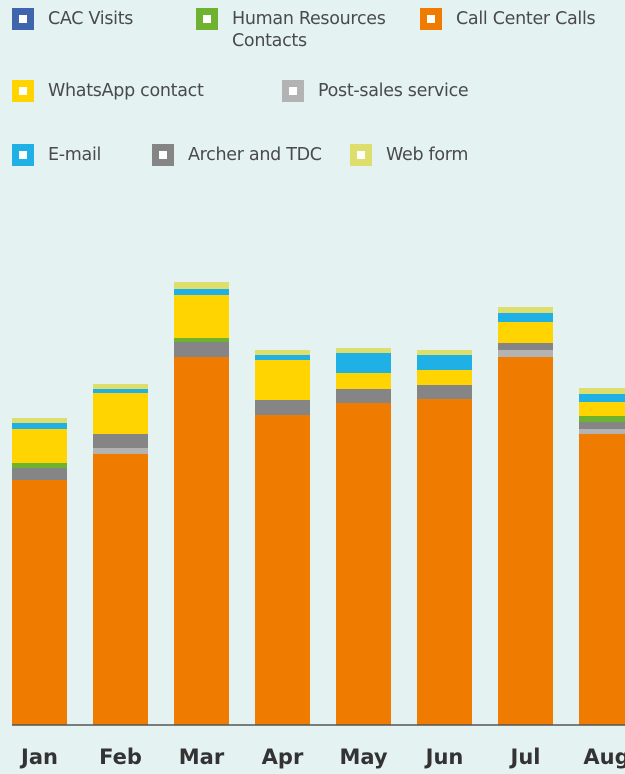  Describe the element at coordinates (444, 757) in the screenshot. I see `x-tick-label: Jun` at that location.